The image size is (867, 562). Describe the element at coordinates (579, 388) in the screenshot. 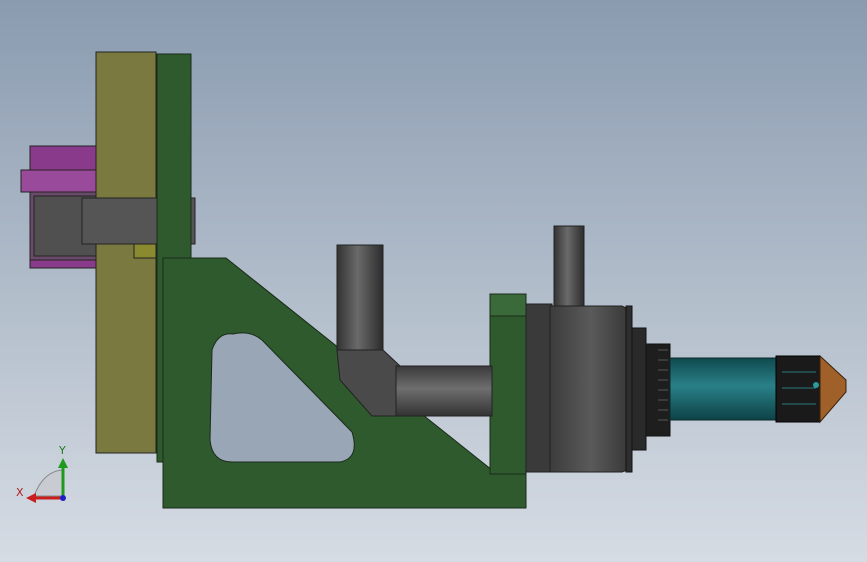

I see `main-cylinder-body` at that location.